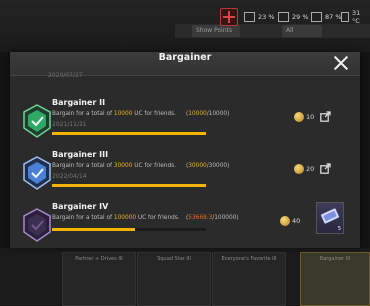  Describe the element at coordinates (302, 31) in the screenshot. I see `background-tab: All` at that location.